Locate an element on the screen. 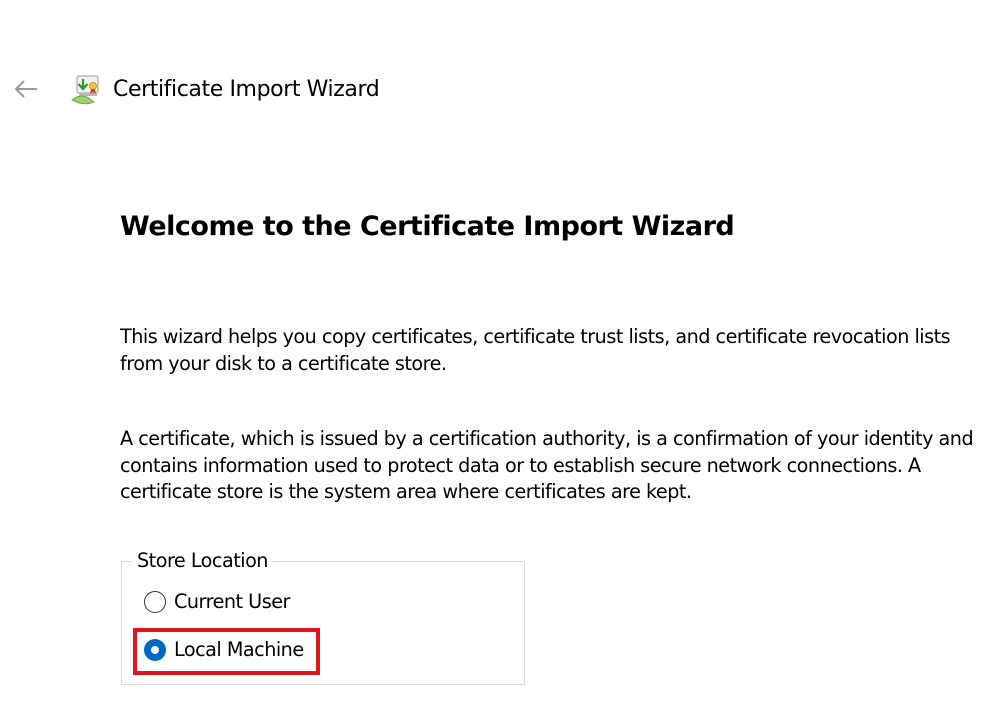  store-location-legend: Store Location is located at coordinates (202, 561).